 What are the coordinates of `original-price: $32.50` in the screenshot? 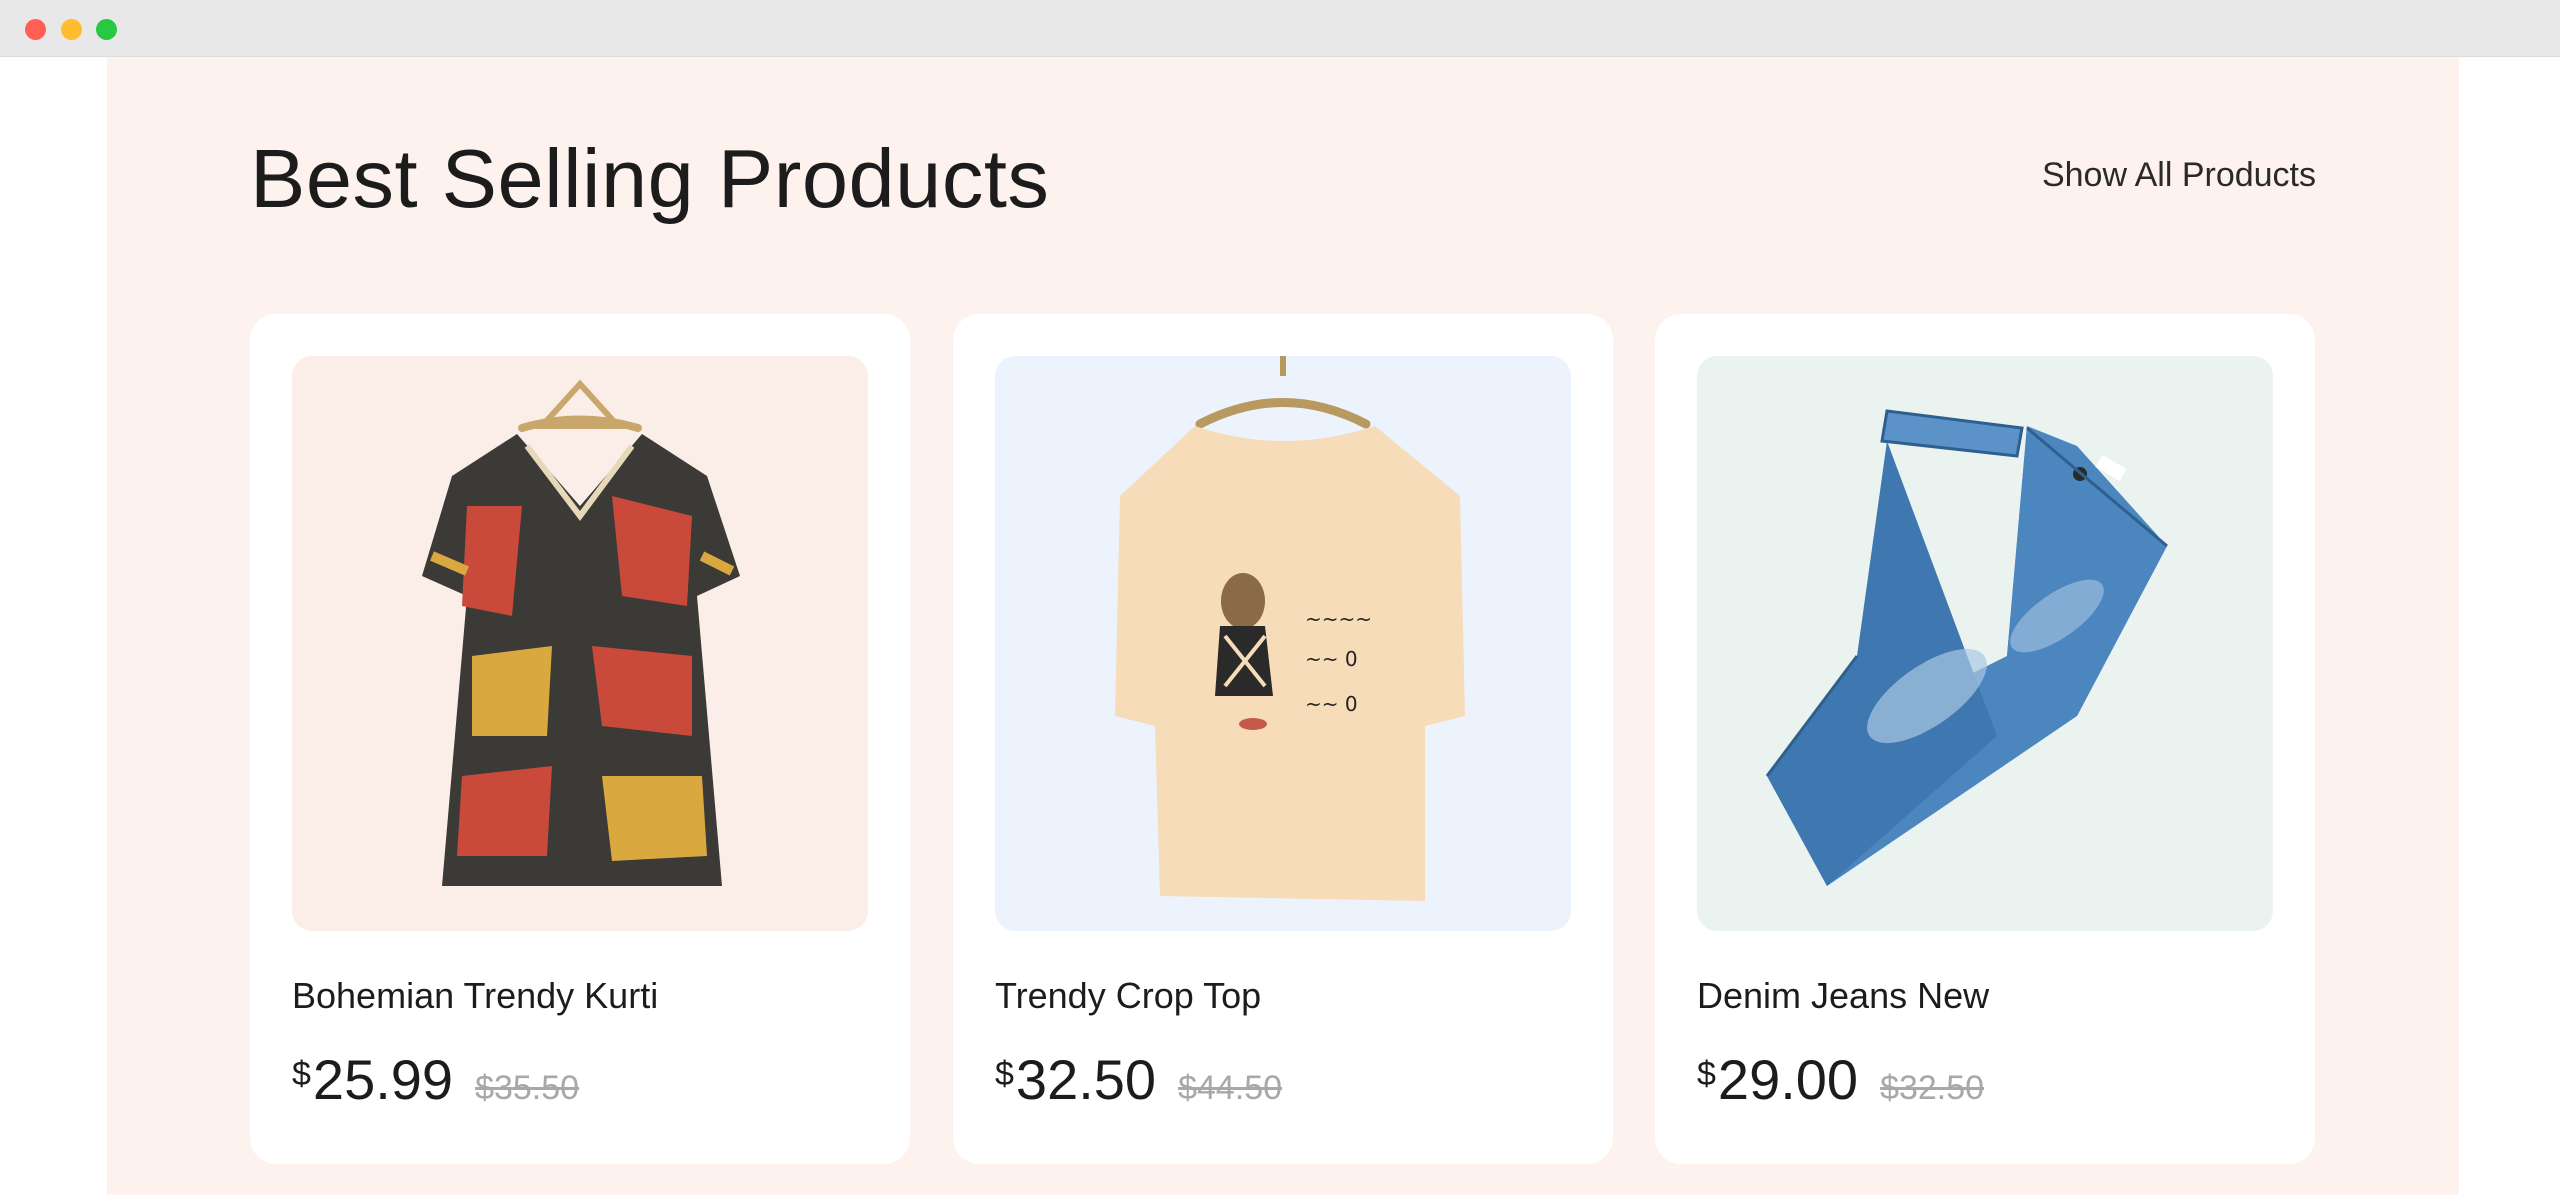 It's located at (1932, 1088).